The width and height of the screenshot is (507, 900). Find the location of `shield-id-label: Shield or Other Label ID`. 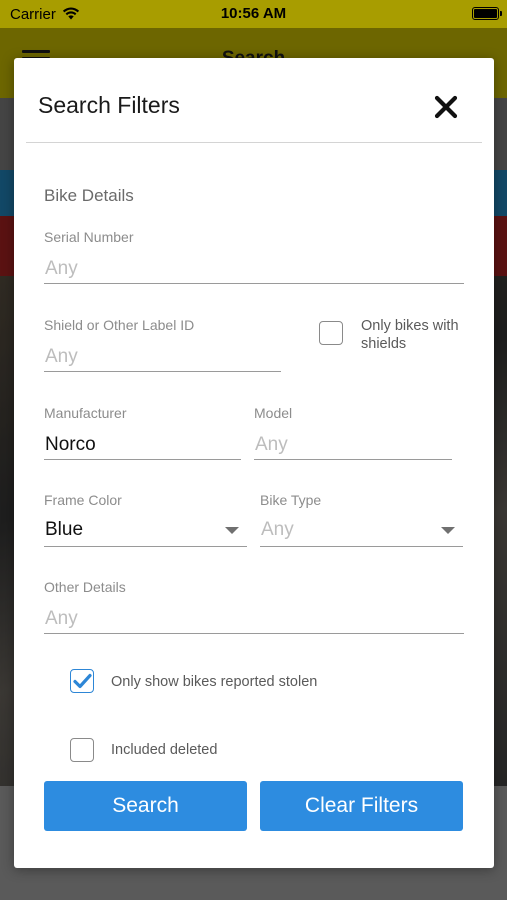

shield-id-label: Shield or Other Label ID is located at coordinates (119, 325).